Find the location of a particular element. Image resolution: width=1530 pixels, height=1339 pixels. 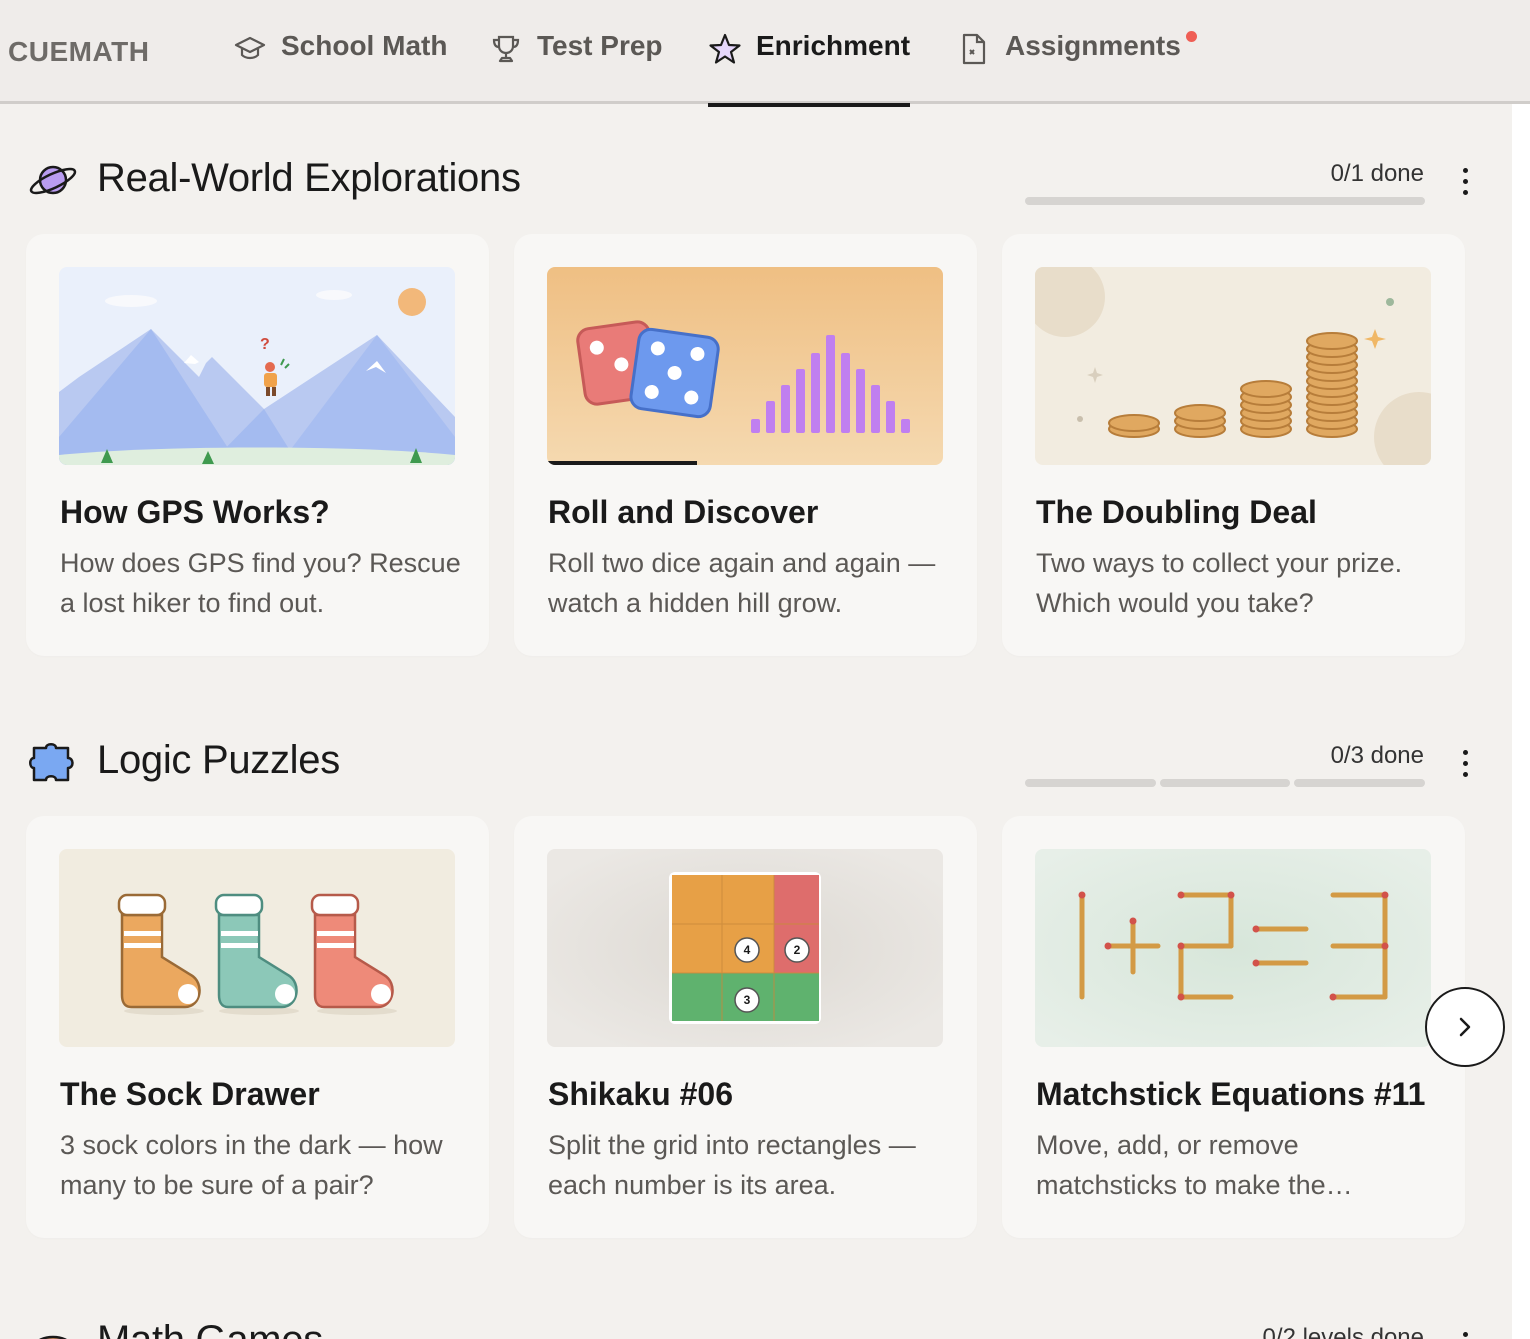

dice-histogram-illustration is located at coordinates (745, 366).